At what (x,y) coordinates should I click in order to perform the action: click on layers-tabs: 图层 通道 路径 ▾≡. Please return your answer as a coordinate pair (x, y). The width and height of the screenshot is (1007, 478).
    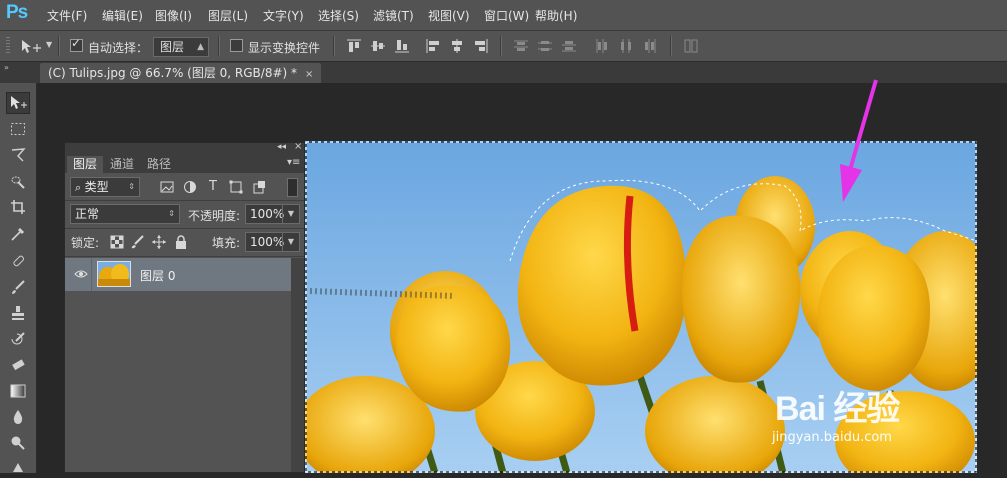
    Looking at the image, I should click on (184, 164).